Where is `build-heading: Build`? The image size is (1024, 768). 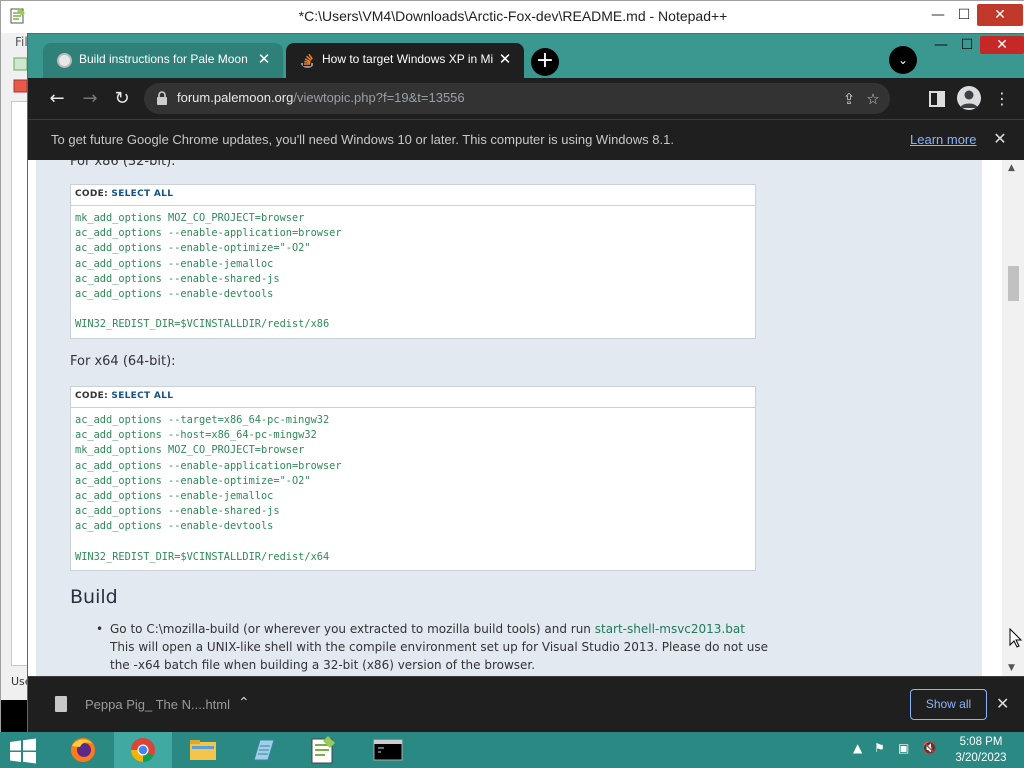 build-heading: Build is located at coordinates (94, 597).